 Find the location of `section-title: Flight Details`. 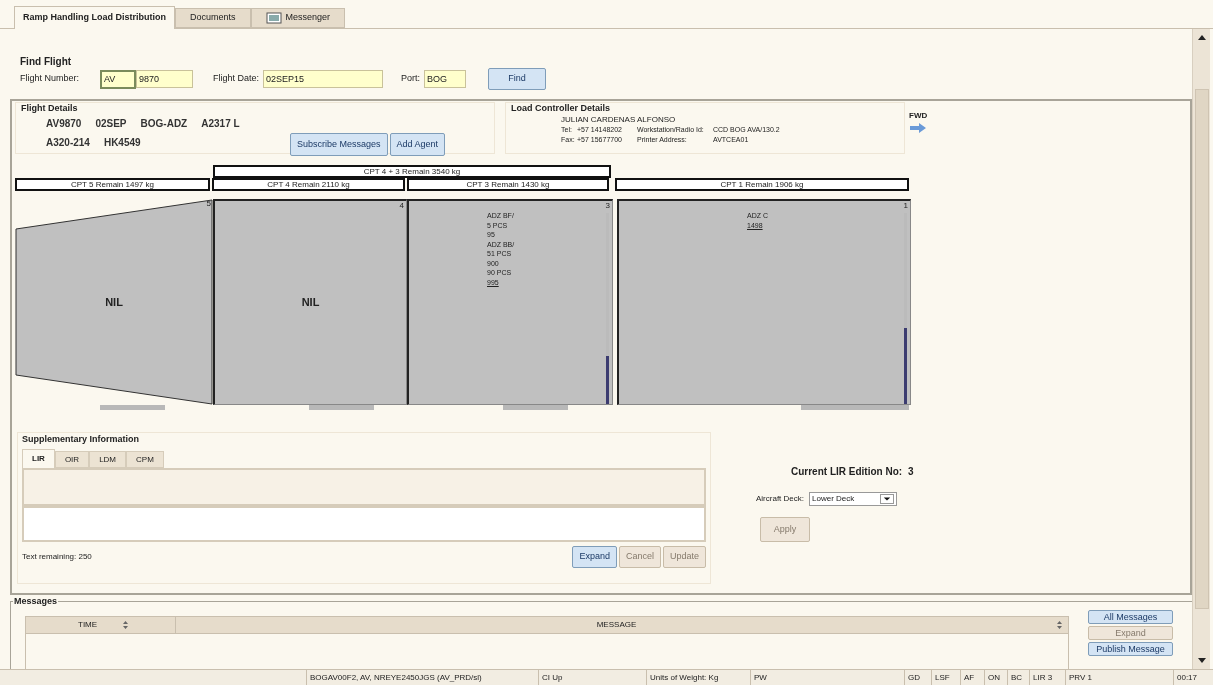

section-title: Flight Details is located at coordinates (50, 108).